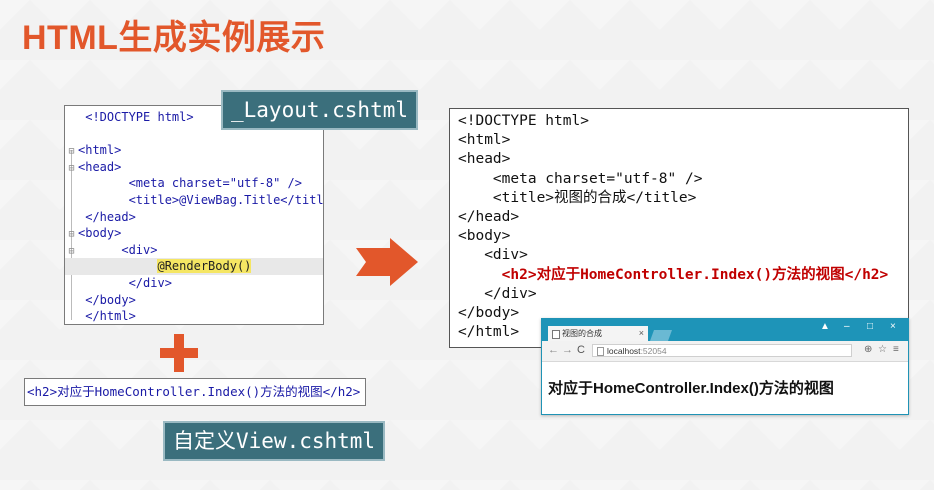 This screenshot has width=934, height=490. Describe the element at coordinates (600, 351) in the screenshot. I see `page-info-icon` at that location.